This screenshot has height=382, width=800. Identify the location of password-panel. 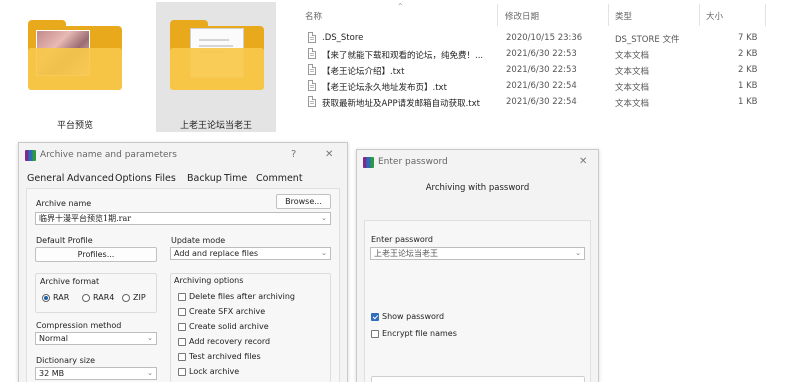
(477, 301).